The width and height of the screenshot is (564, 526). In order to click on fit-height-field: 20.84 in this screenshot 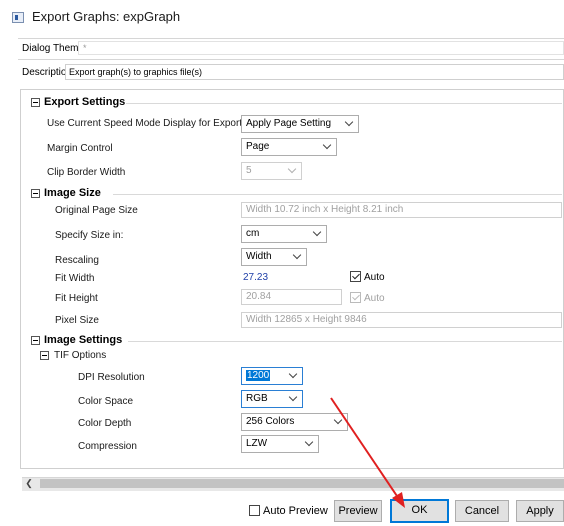, I will do `click(291, 297)`.